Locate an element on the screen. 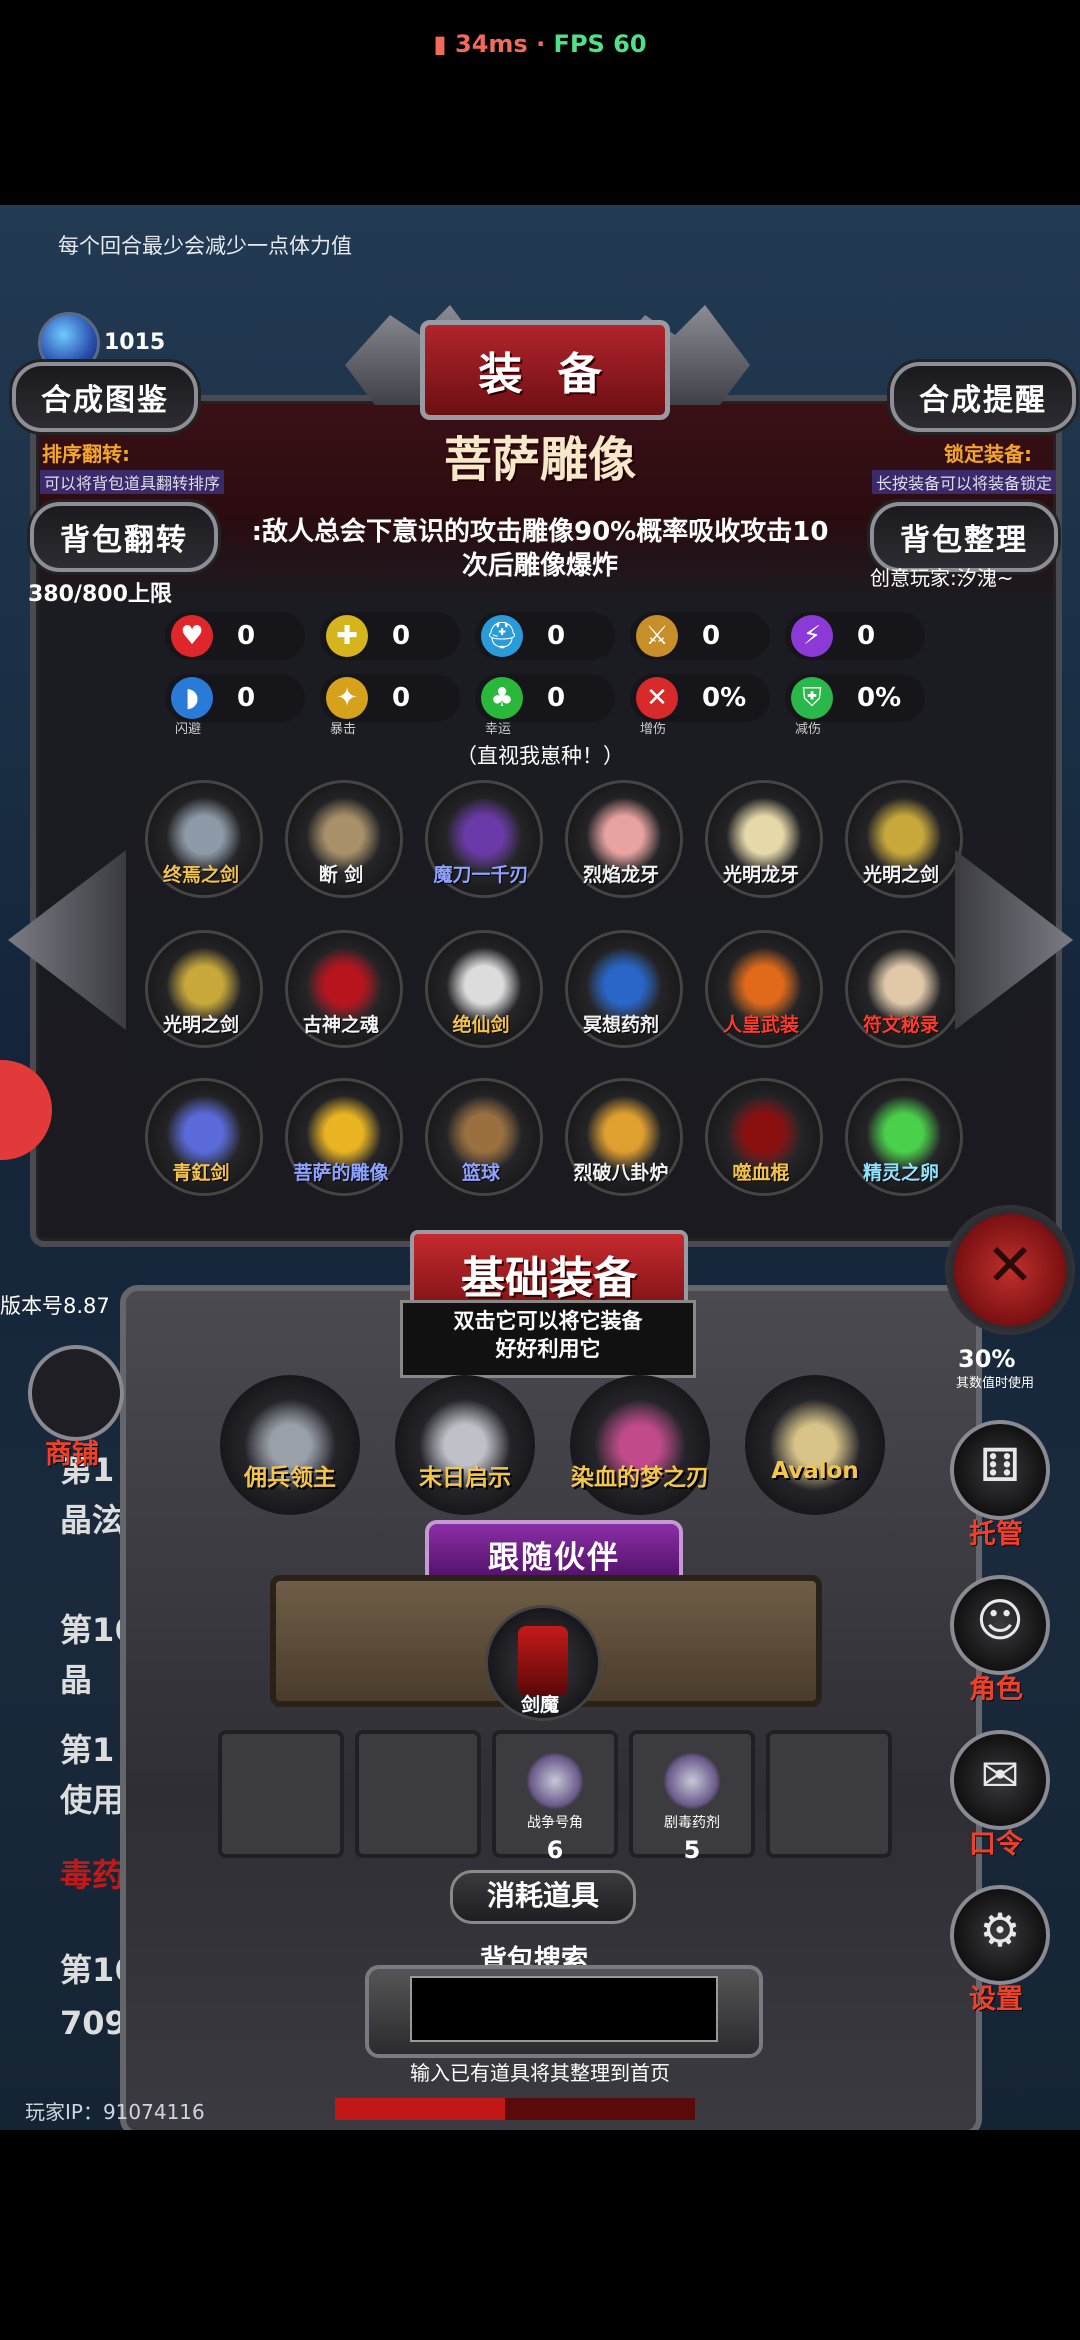  stat-pill: ✕ 0% is located at coordinates (700, 698).